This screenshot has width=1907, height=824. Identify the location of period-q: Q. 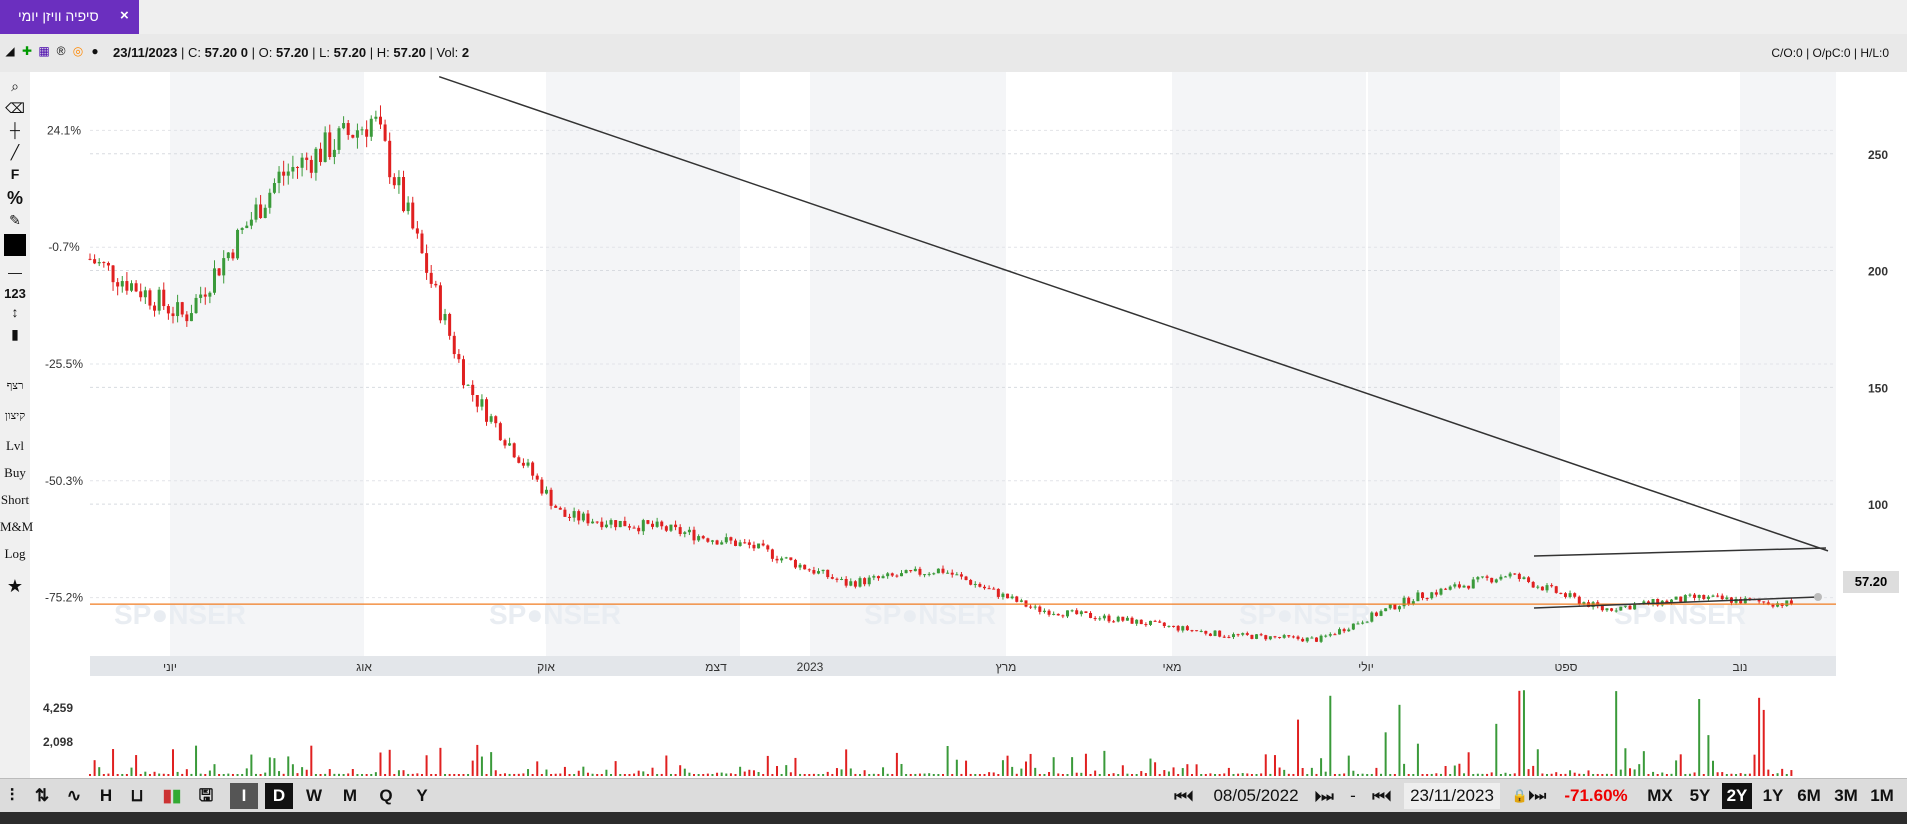
(386, 796).